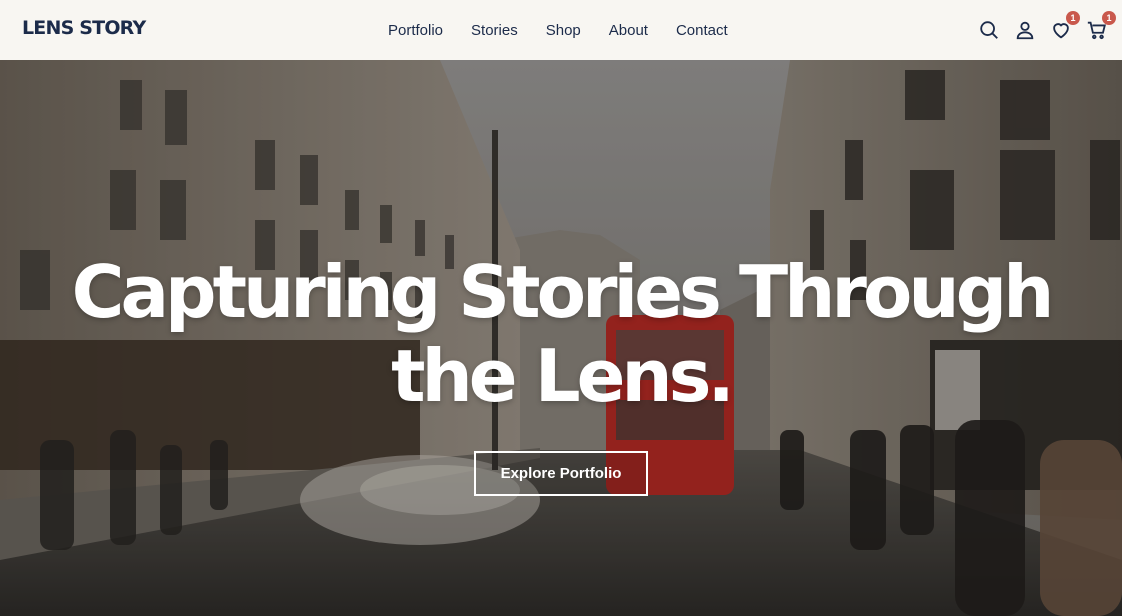 This screenshot has width=1122, height=616. Describe the element at coordinates (415, 30) in the screenshot. I see `nav-portfolio: Portfolio` at that location.